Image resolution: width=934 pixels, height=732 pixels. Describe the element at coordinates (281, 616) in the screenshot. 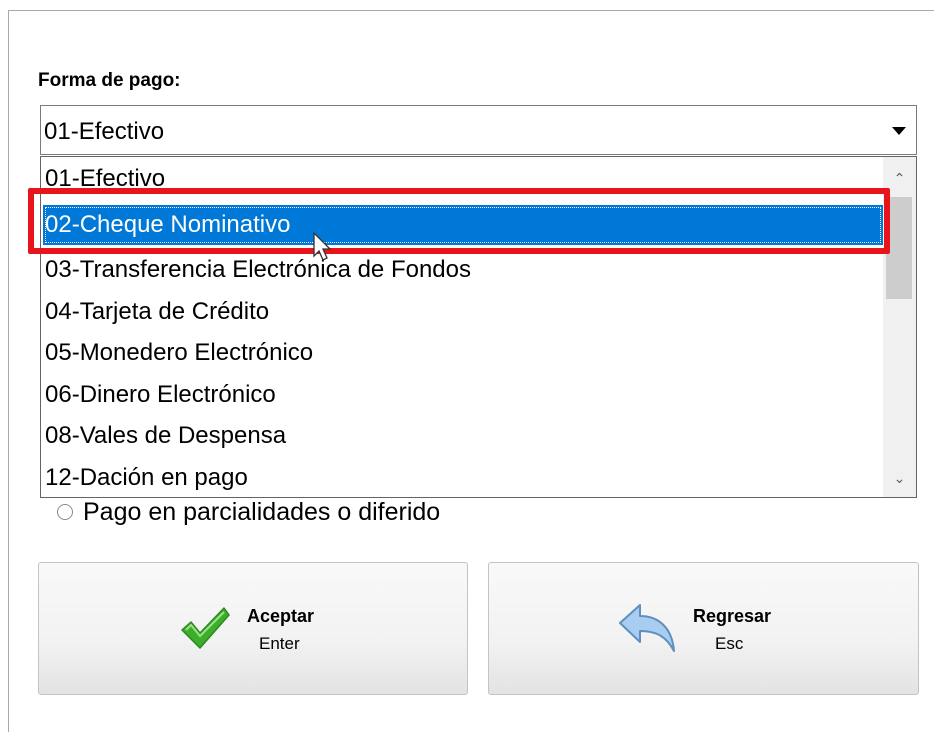

I see `accept-button-label: Aceptar` at that location.